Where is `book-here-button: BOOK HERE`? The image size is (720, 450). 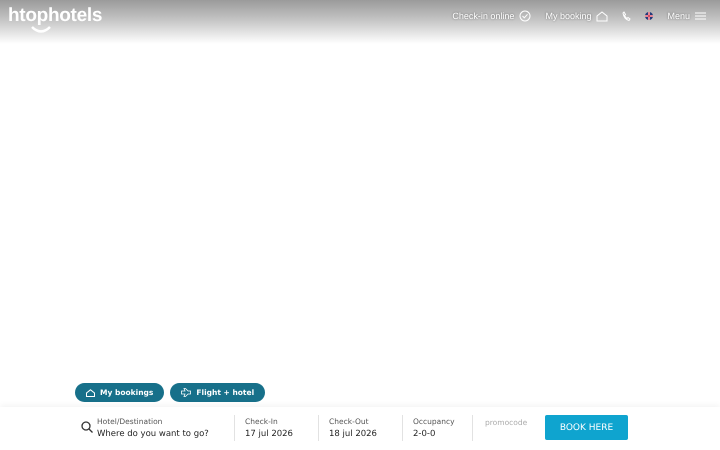
book-here-button: BOOK HERE is located at coordinates (586, 427).